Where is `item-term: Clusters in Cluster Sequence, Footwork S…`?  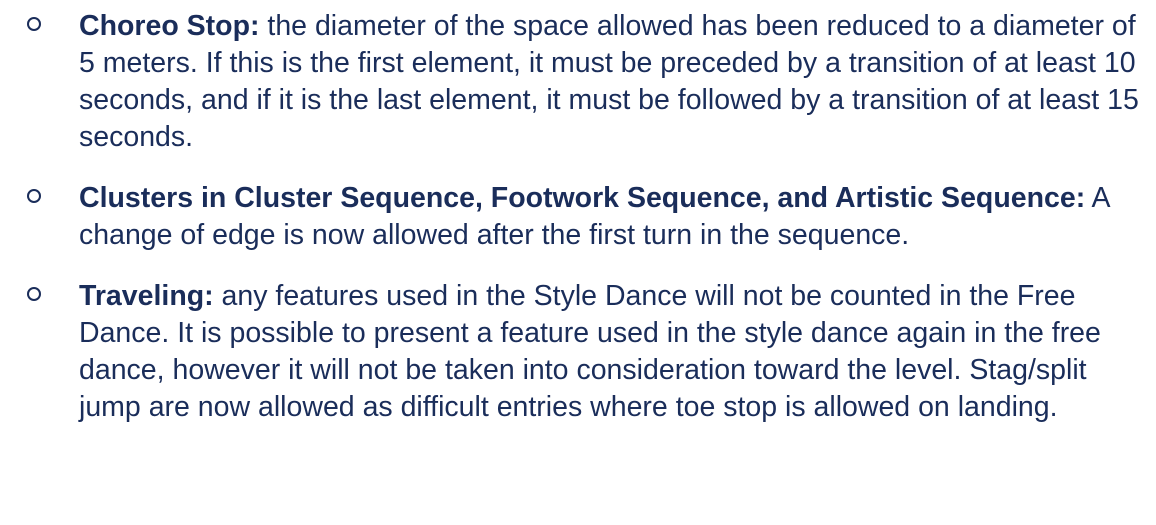 item-term: Clusters in Cluster Sequence, Footwork S… is located at coordinates (582, 198).